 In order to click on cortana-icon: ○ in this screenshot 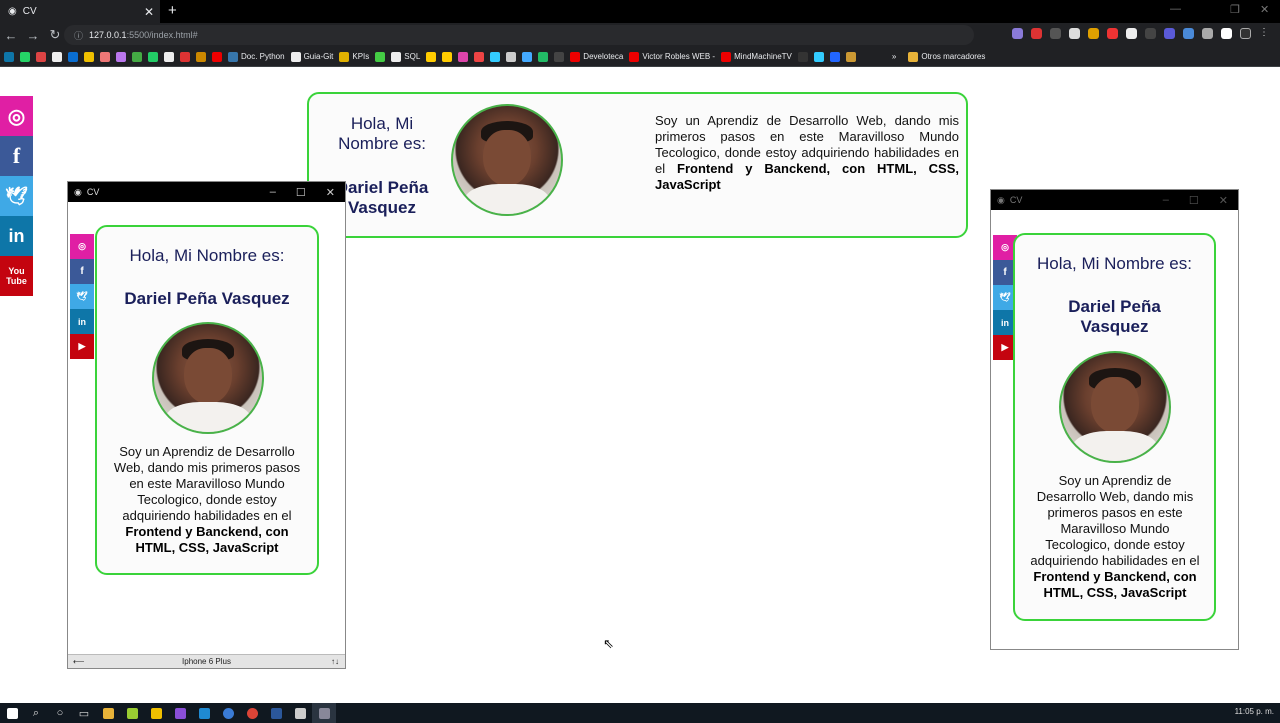, I will do `click(60, 713)`.